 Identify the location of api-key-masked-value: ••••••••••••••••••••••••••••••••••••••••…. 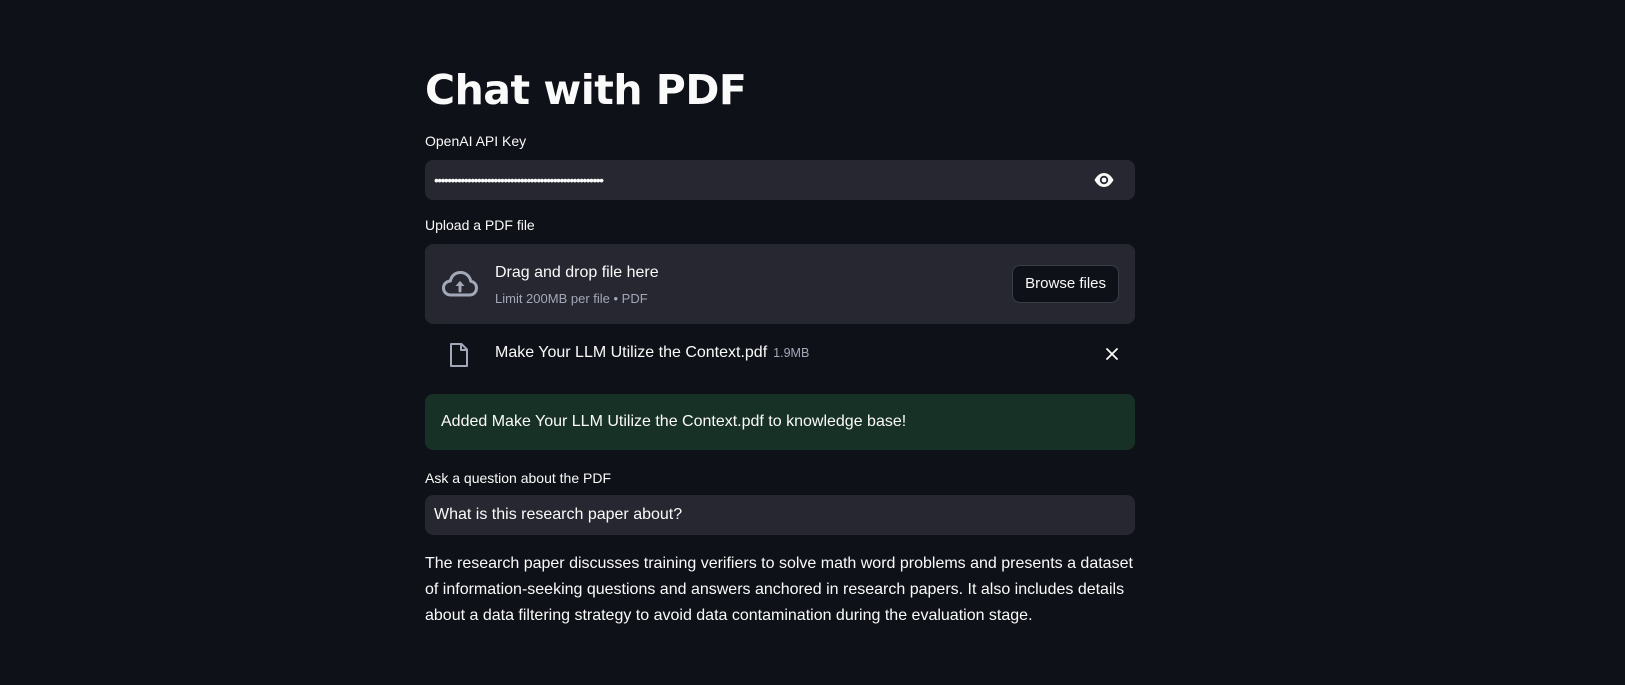
(519, 180).